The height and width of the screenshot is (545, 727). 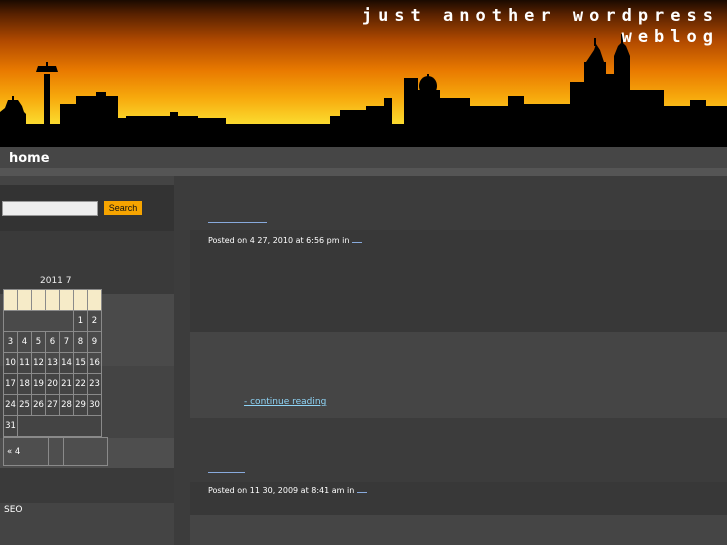 I want to click on post-meta: Posted on 4 27, 2010 at 6:56 pm in, so click(x=285, y=240).